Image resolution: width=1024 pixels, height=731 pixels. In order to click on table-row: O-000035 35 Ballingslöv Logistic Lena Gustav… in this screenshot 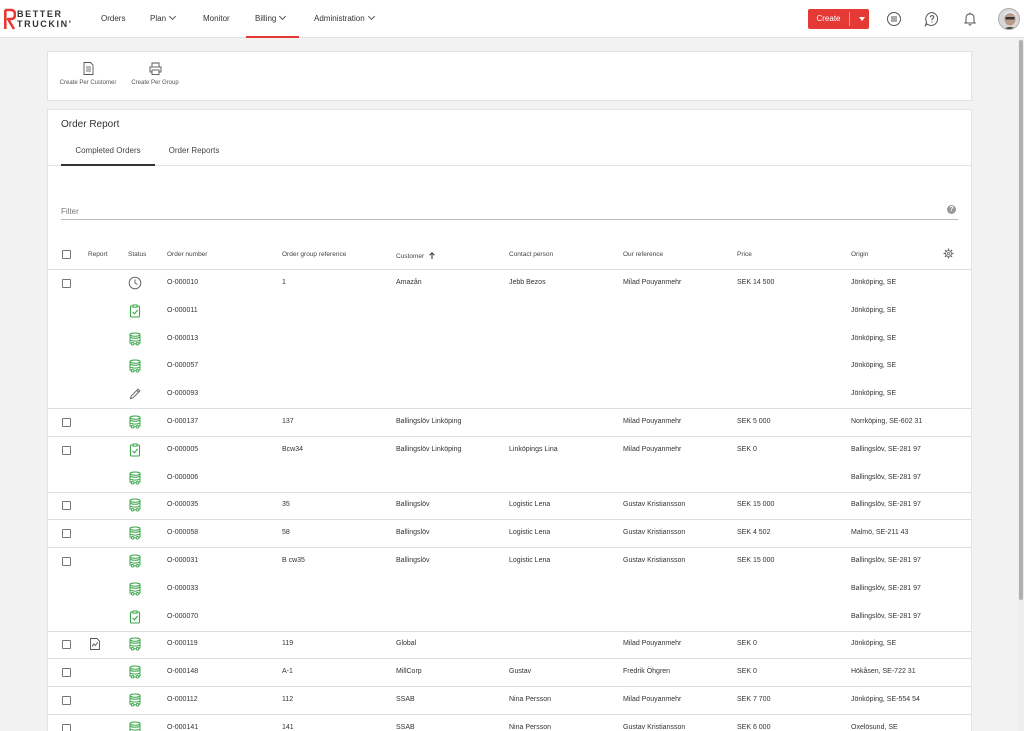, I will do `click(509, 506)`.